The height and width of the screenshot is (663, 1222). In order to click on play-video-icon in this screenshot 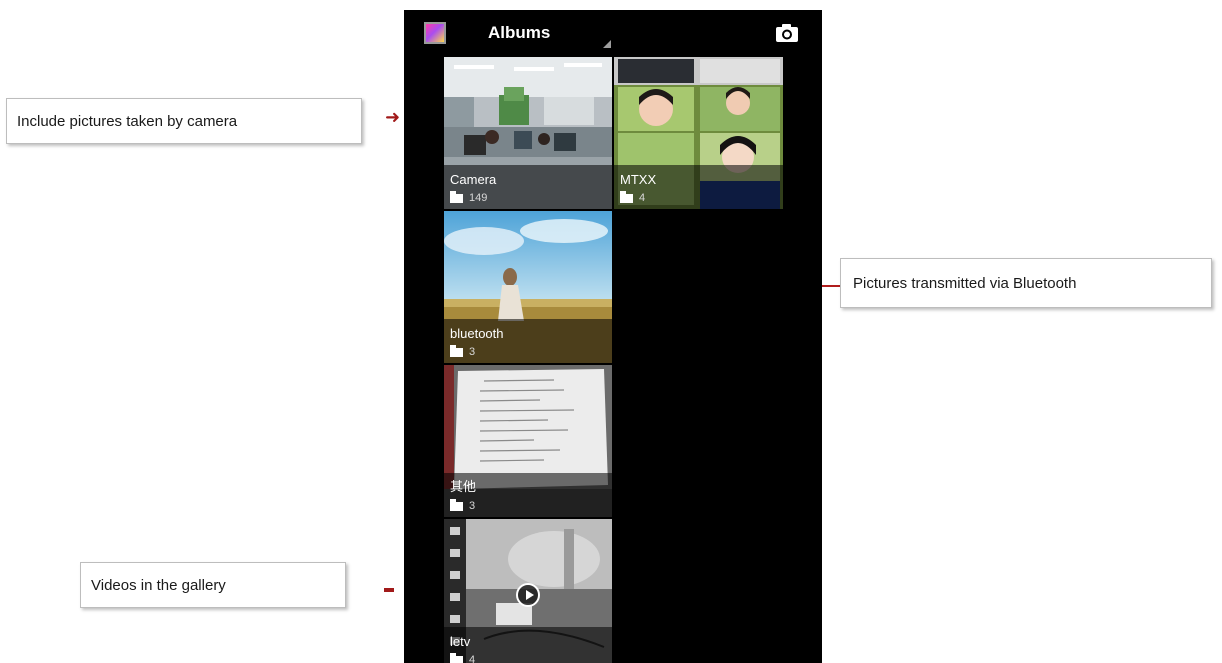, I will do `click(528, 595)`.